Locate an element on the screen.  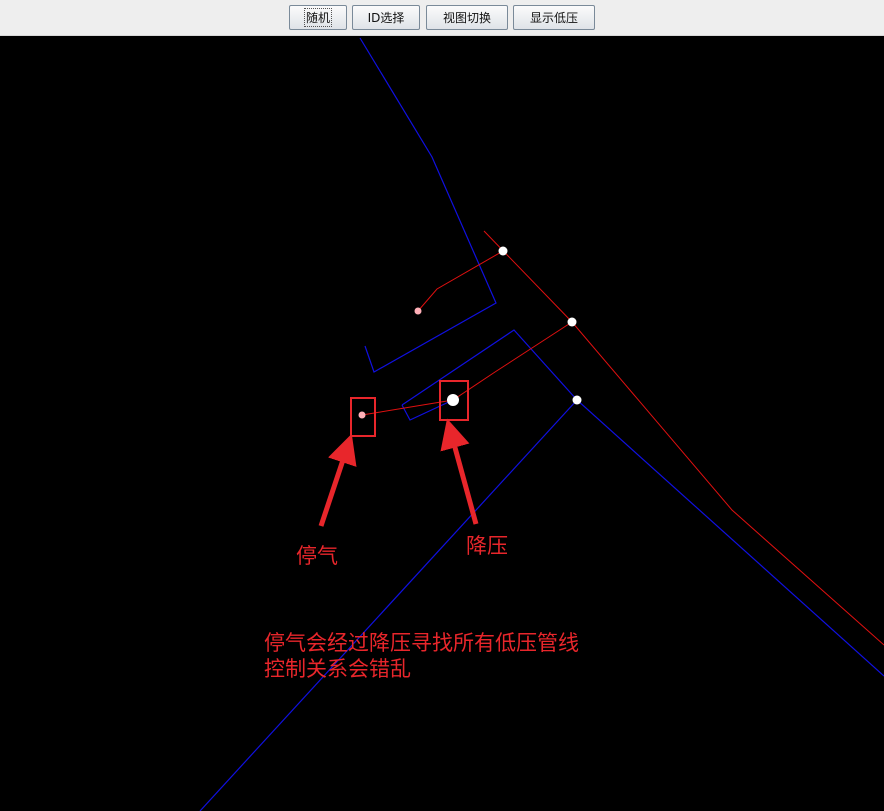
pressure-reduce-arrow is located at coordinates (459, 471).